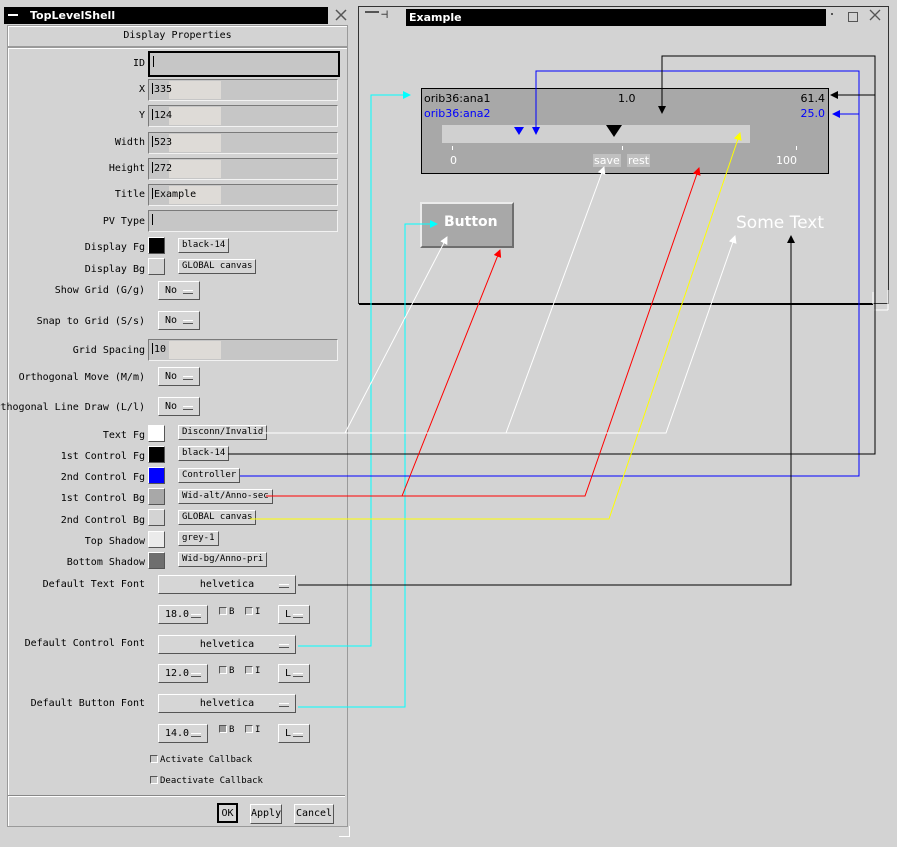 The image size is (897, 847). Describe the element at coordinates (519, 131) in the screenshot. I see `slider-pointer-secondary` at that location.